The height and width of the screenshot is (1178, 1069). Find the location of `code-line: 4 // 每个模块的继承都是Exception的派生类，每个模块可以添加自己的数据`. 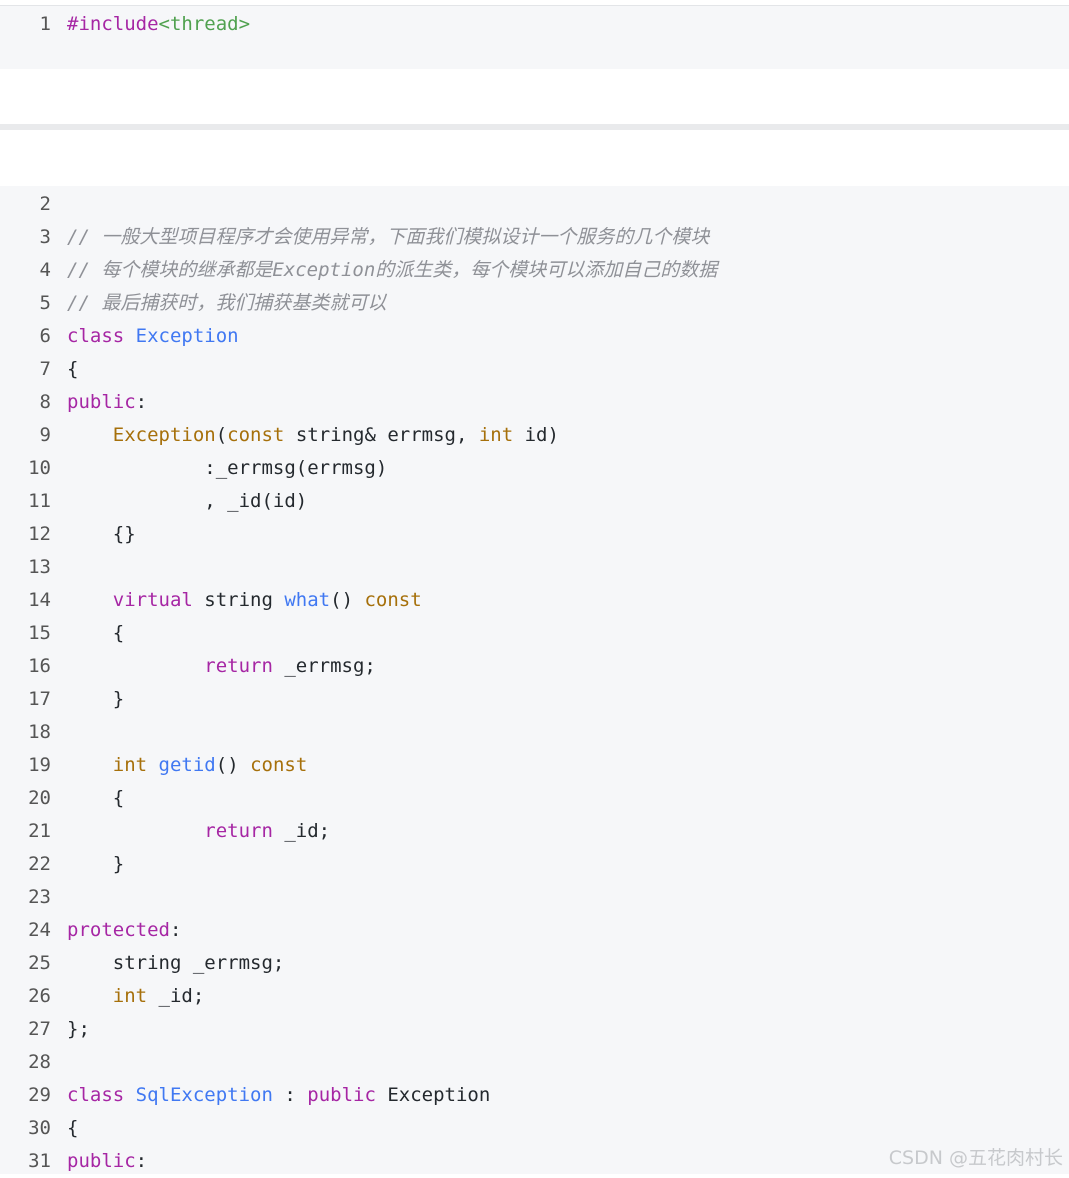

code-line: 4 // 每个模块的继承都是Exception的派生类，每个模块可以添加自己的数据 is located at coordinates (359, 270).